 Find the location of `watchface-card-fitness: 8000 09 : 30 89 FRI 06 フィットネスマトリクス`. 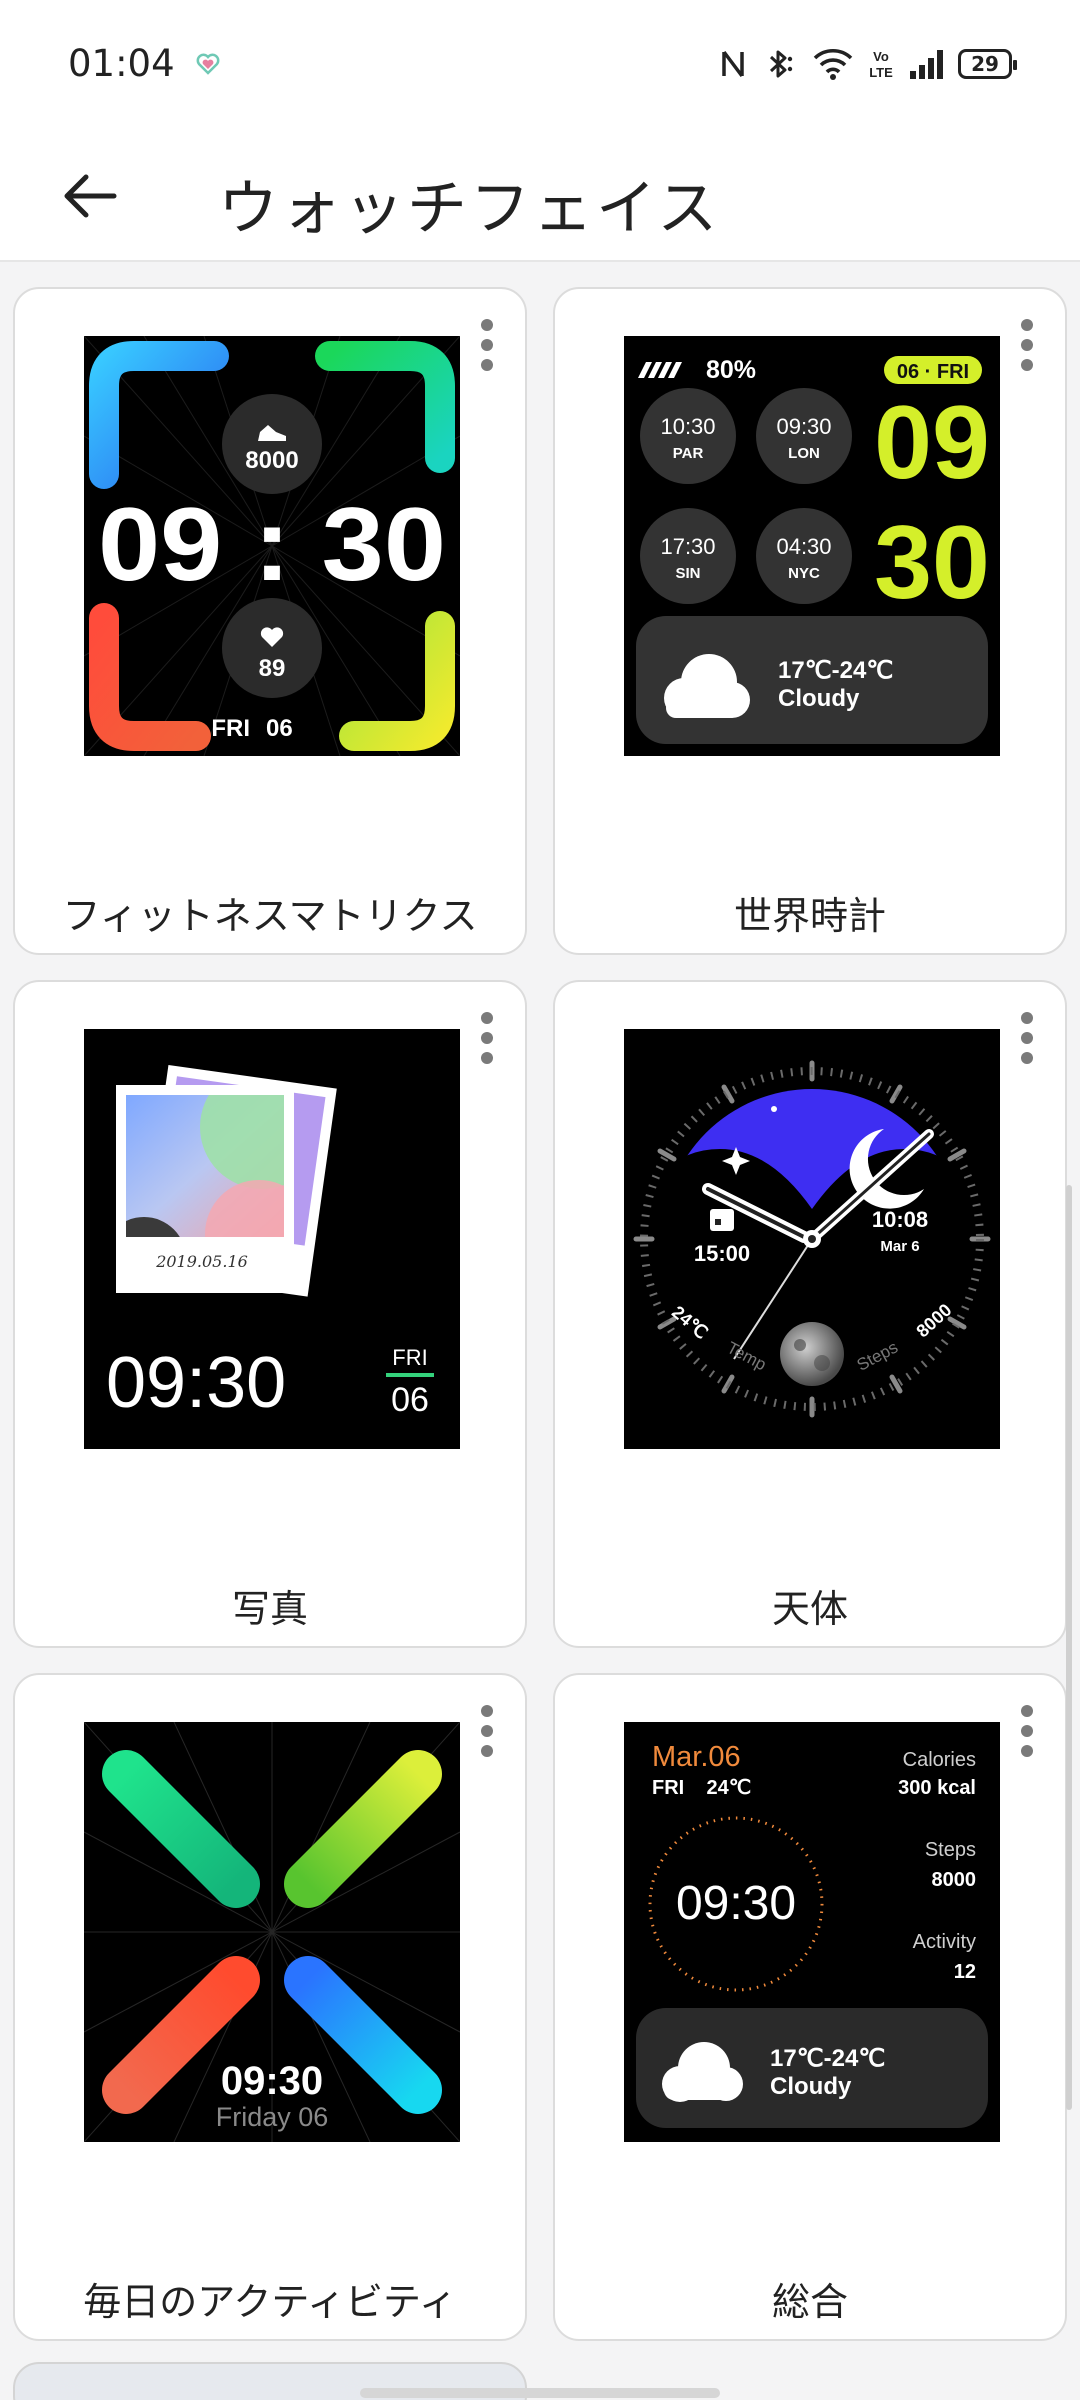

watchface-card-fitness: 8000 09 : 30 89 FRI 06 フィットネスマトリクス is located at coordinates (270, 621).